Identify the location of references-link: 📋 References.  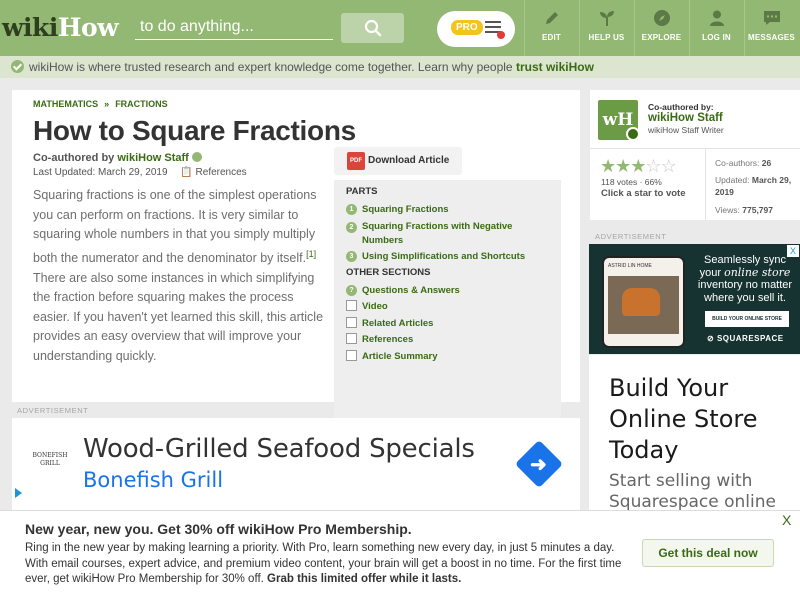
(213, 172).